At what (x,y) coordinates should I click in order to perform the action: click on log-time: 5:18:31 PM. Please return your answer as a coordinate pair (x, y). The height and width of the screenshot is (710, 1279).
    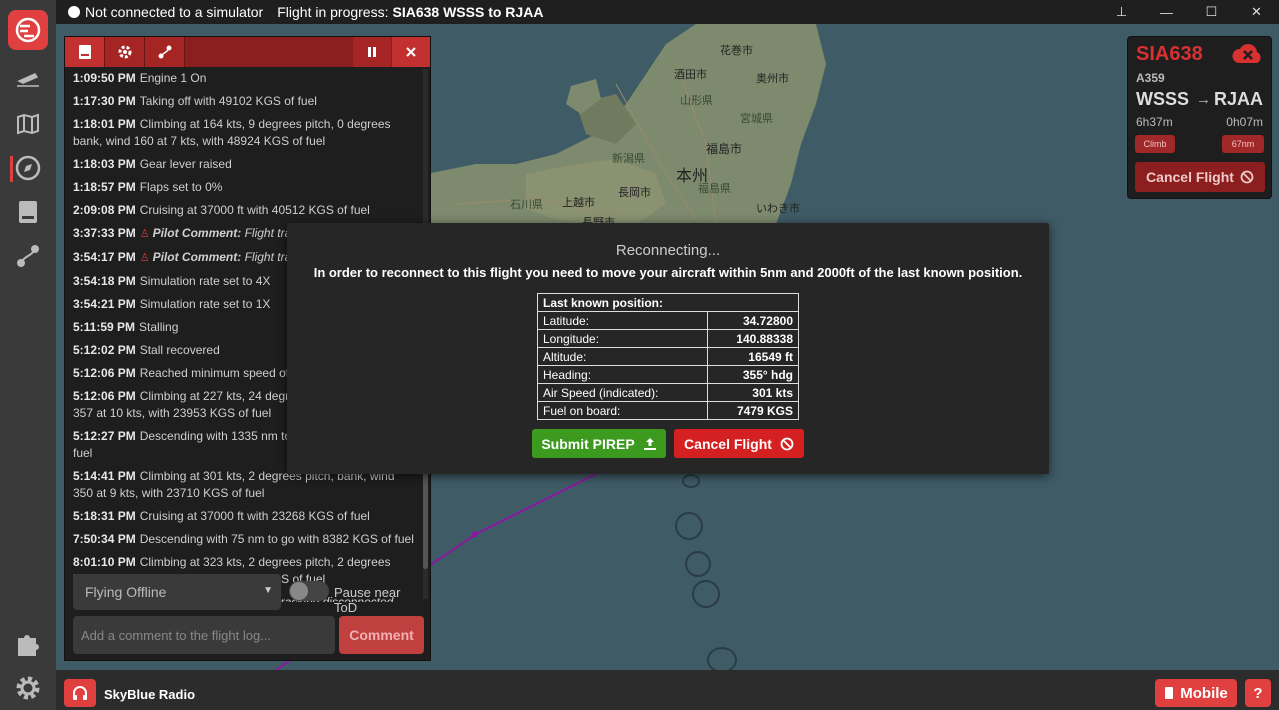
    Looking at the image, I should click on (104, 516).